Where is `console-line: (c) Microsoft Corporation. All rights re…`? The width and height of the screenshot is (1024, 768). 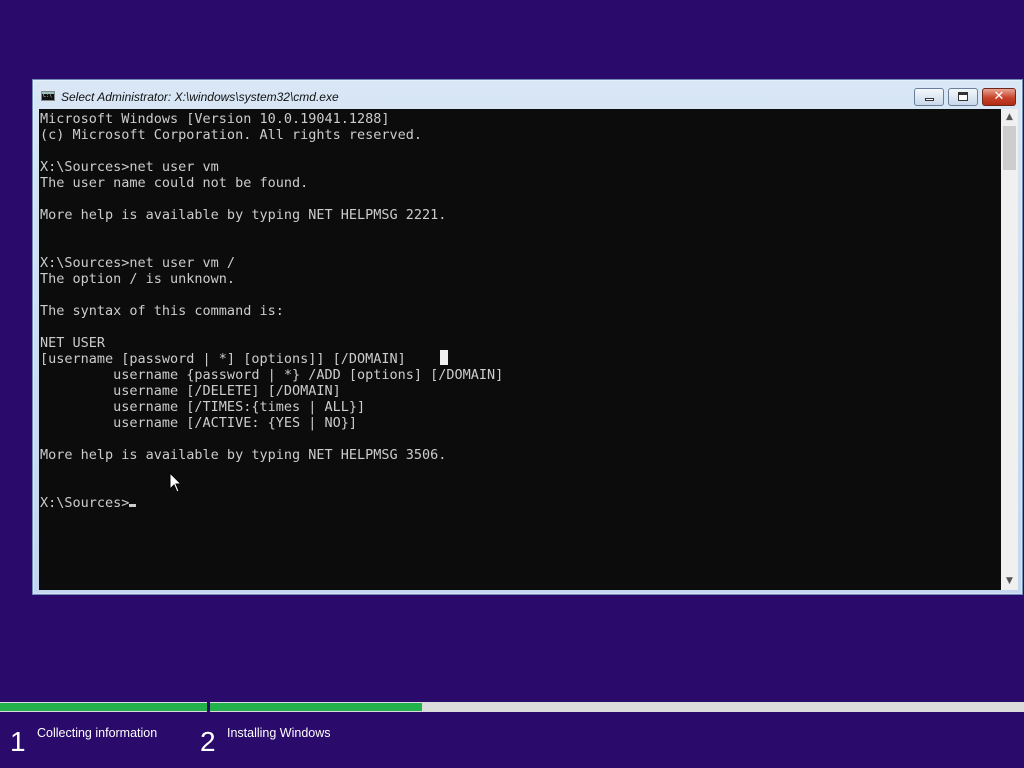
console-line: (c) Microsoft Corporation. All rights re… is located at coordinates (231, 135).